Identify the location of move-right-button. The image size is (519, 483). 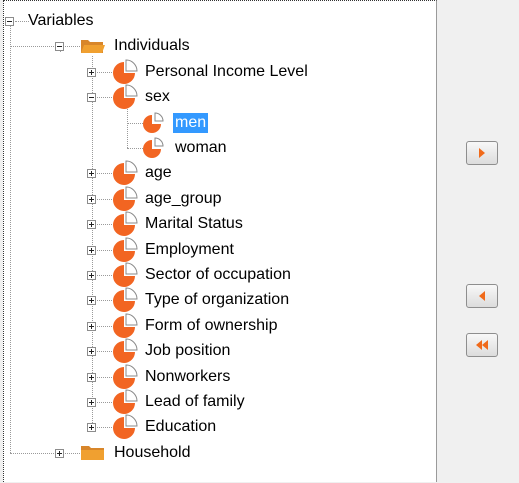
(482, 153).